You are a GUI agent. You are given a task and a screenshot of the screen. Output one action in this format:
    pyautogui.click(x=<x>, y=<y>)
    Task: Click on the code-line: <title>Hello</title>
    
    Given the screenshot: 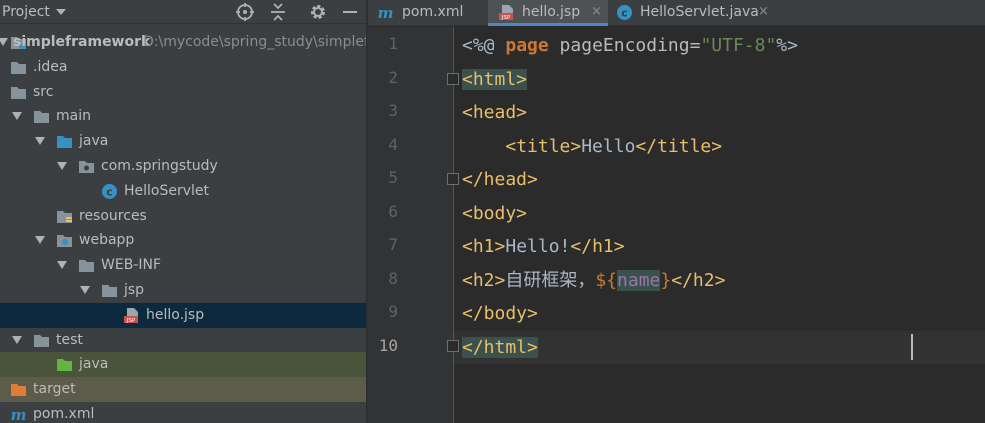 What is the action you would take?
    pyautogui.click(x=592, y=147)
    